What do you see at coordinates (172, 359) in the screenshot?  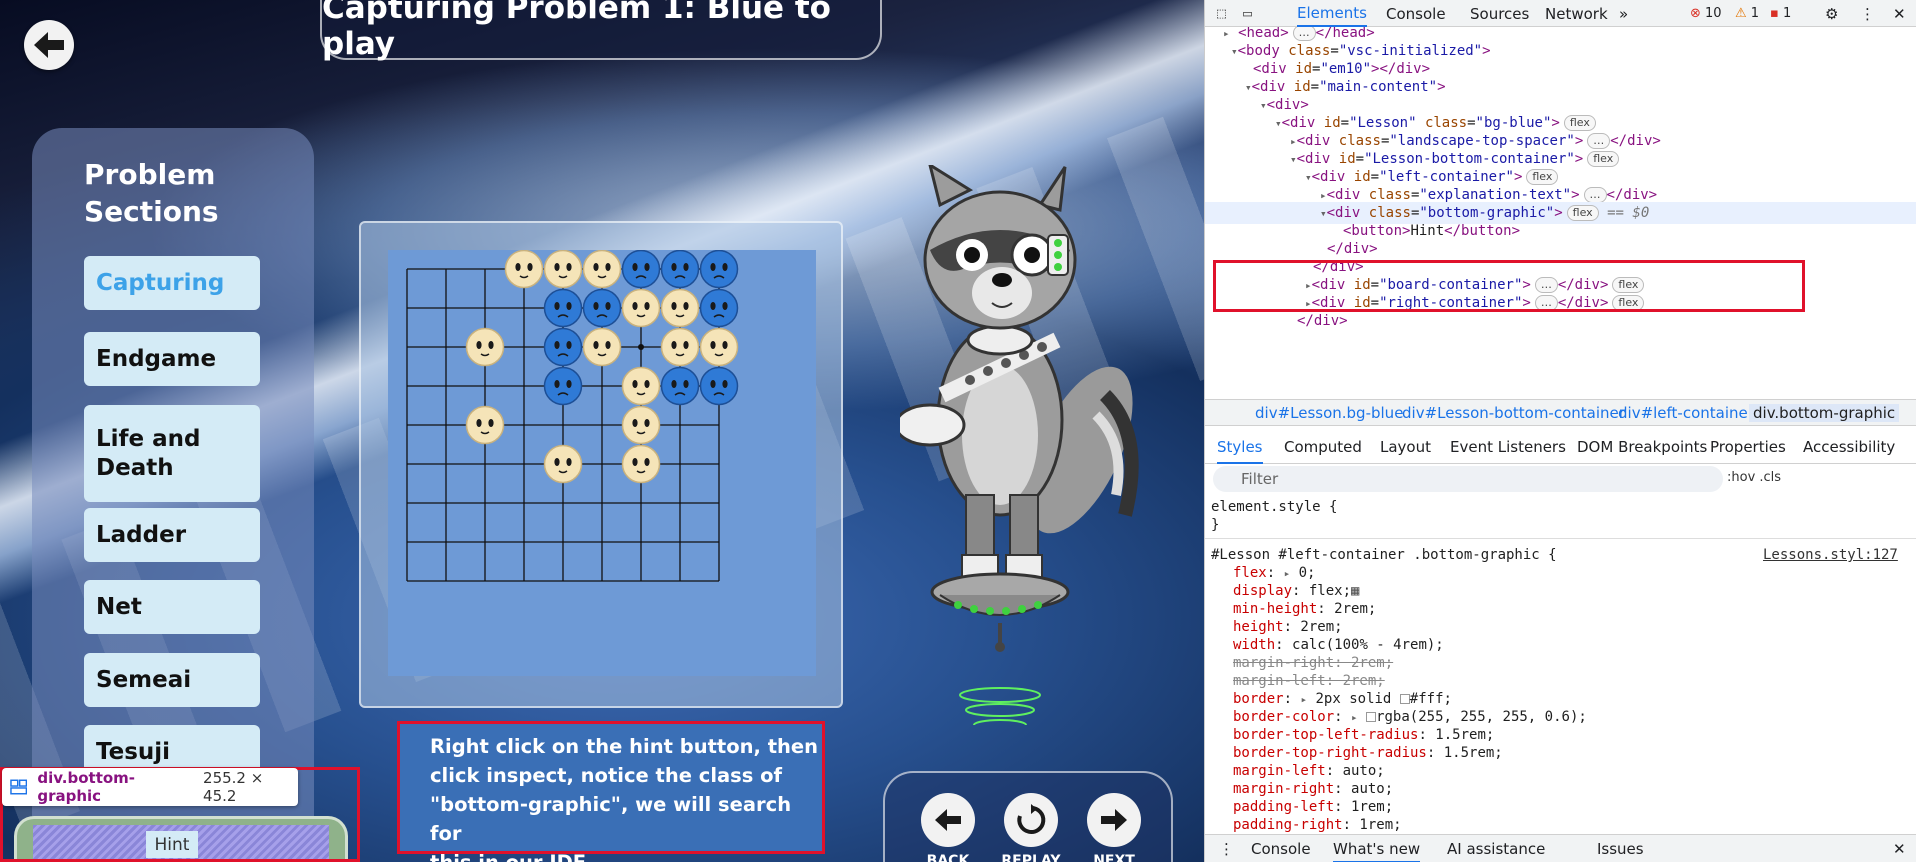 I see `section-endgame: Endgame` at bounding box center [172, 359].